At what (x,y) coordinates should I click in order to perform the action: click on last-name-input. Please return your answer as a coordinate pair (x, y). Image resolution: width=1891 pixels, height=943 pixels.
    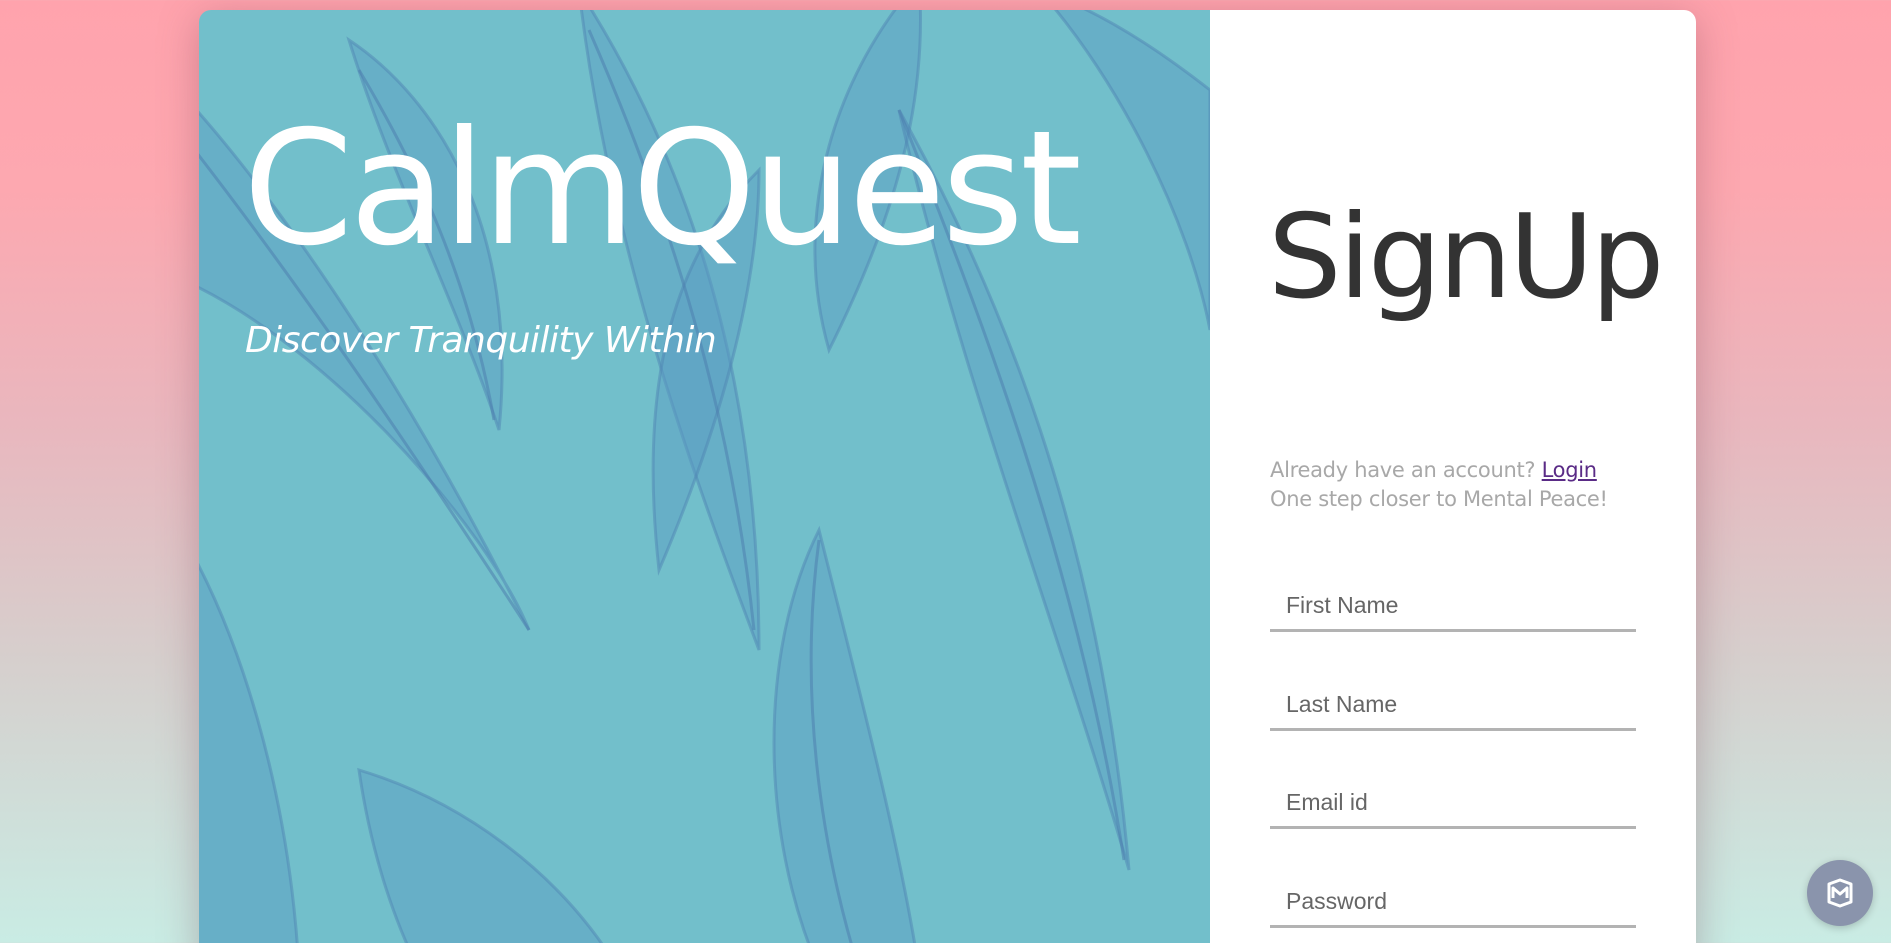
    Looking at the image, I should click on (1453, 706).